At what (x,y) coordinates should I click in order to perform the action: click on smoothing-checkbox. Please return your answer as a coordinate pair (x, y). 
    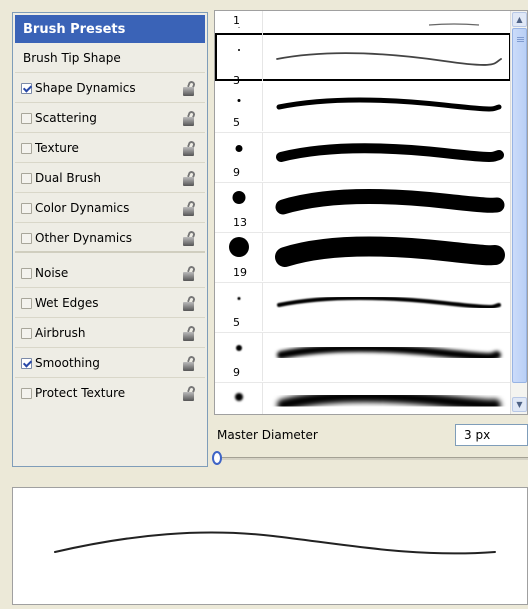
    Looking at the image, I should click on (26, 363).